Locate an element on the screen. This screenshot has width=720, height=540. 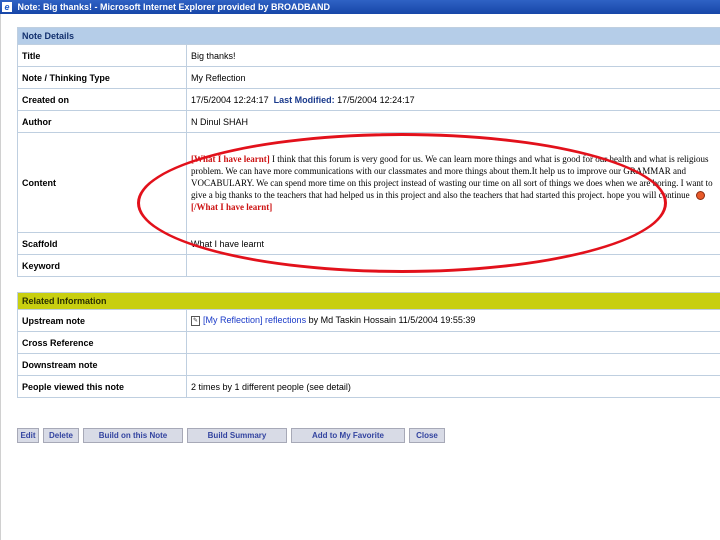
last-modified-date: 17/5/2004 12:24:17 is located at coordinates (376, 99).